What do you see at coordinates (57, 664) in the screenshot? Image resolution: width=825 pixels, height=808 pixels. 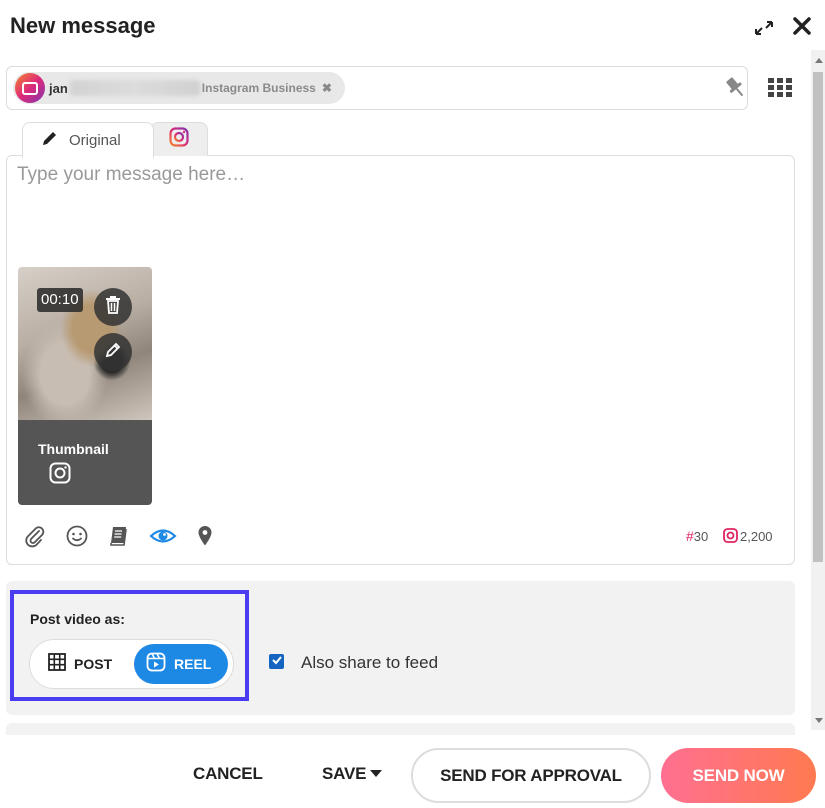 I see `grid-icon` at bounding box center [57, 664].